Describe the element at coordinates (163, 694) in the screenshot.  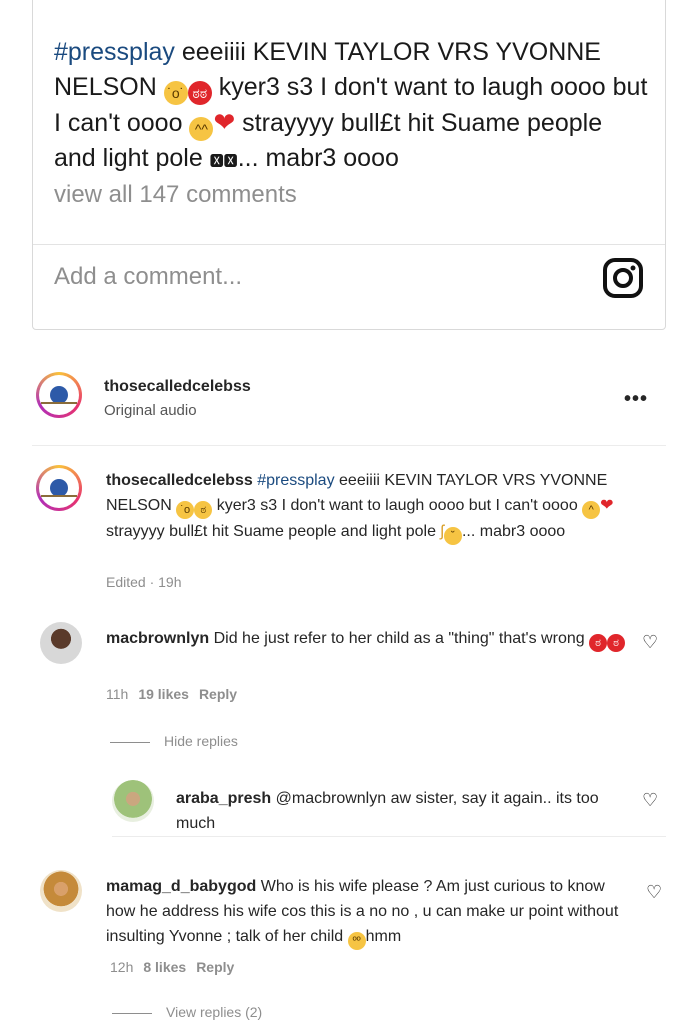
I see `likes-count: 19 likes` at that location.